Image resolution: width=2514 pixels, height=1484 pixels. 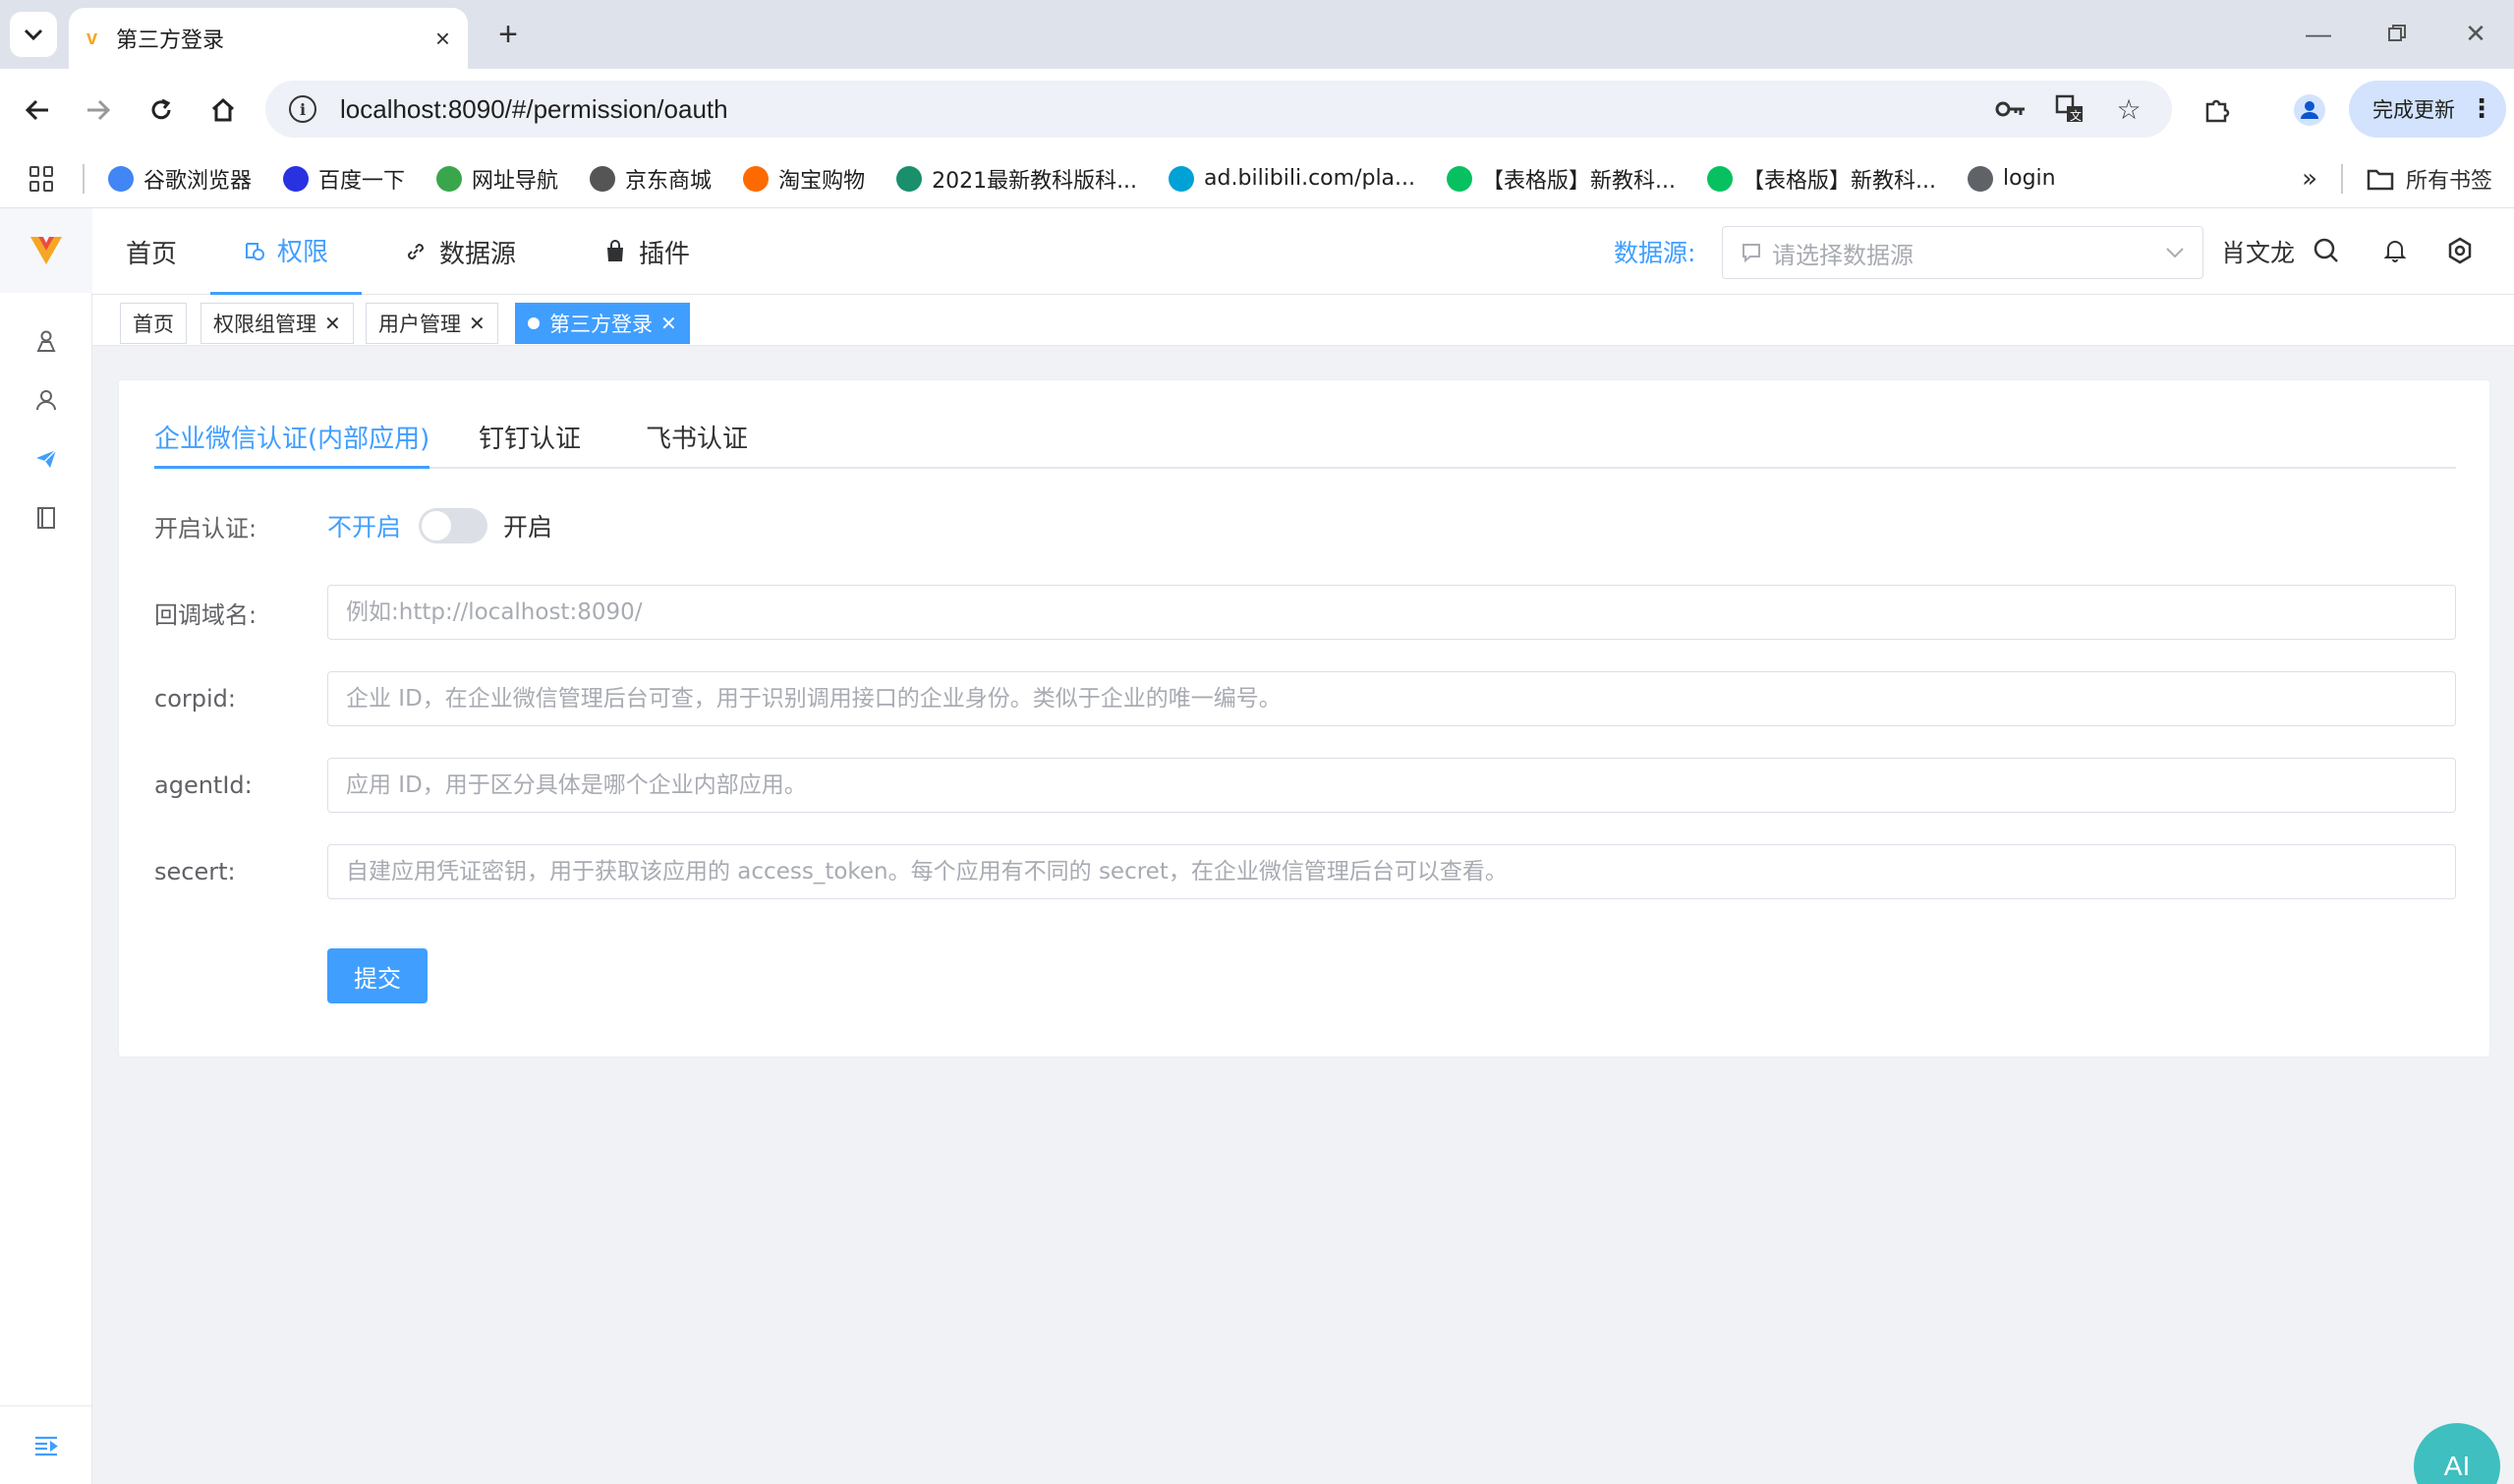 I want to click on permission-group-icon, so click(x=46, y=341).